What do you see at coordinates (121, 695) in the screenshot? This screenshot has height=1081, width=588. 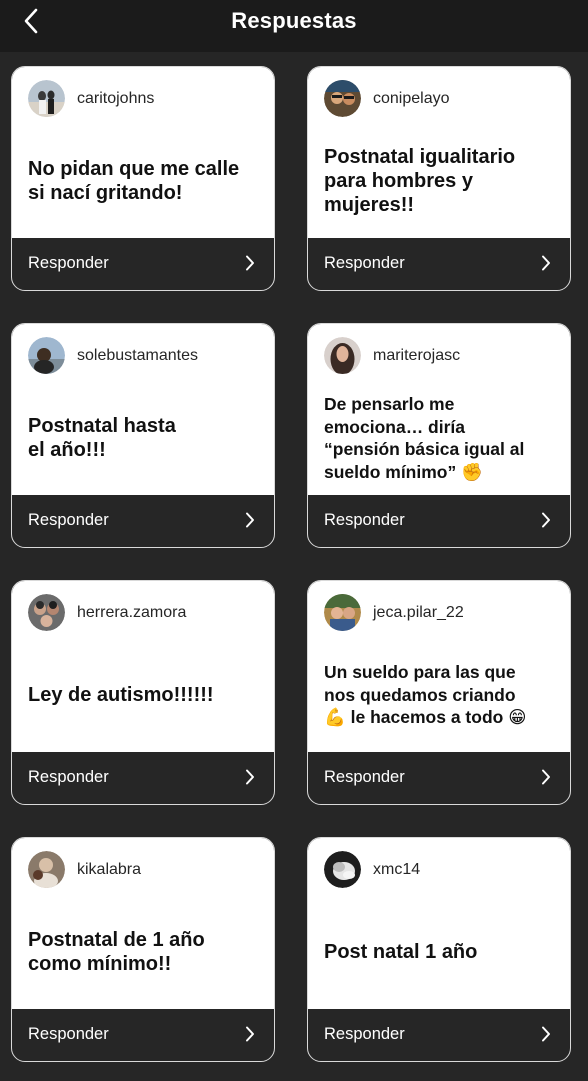 I see `response-text-content: Ley de autismo!!!!!!` at bounding box center [121, 695].